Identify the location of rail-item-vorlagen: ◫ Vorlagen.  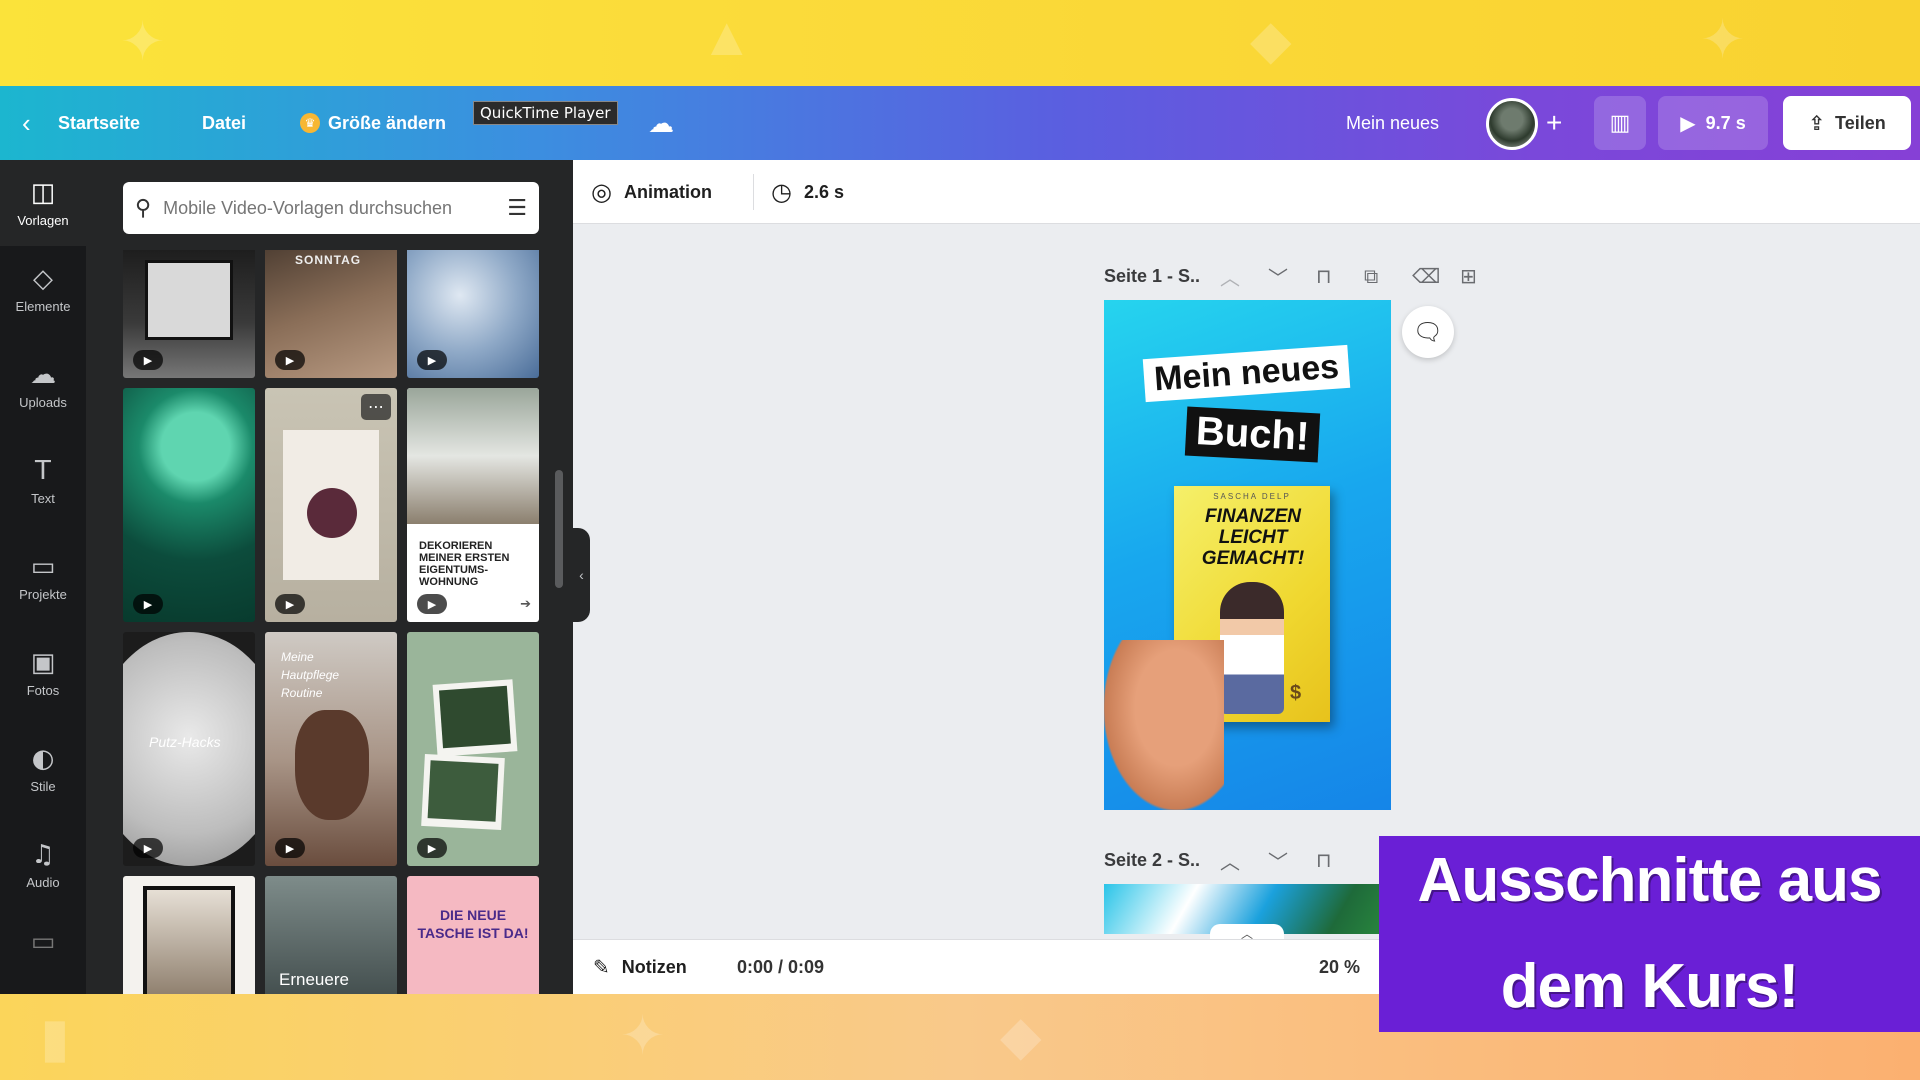
(43, 203).